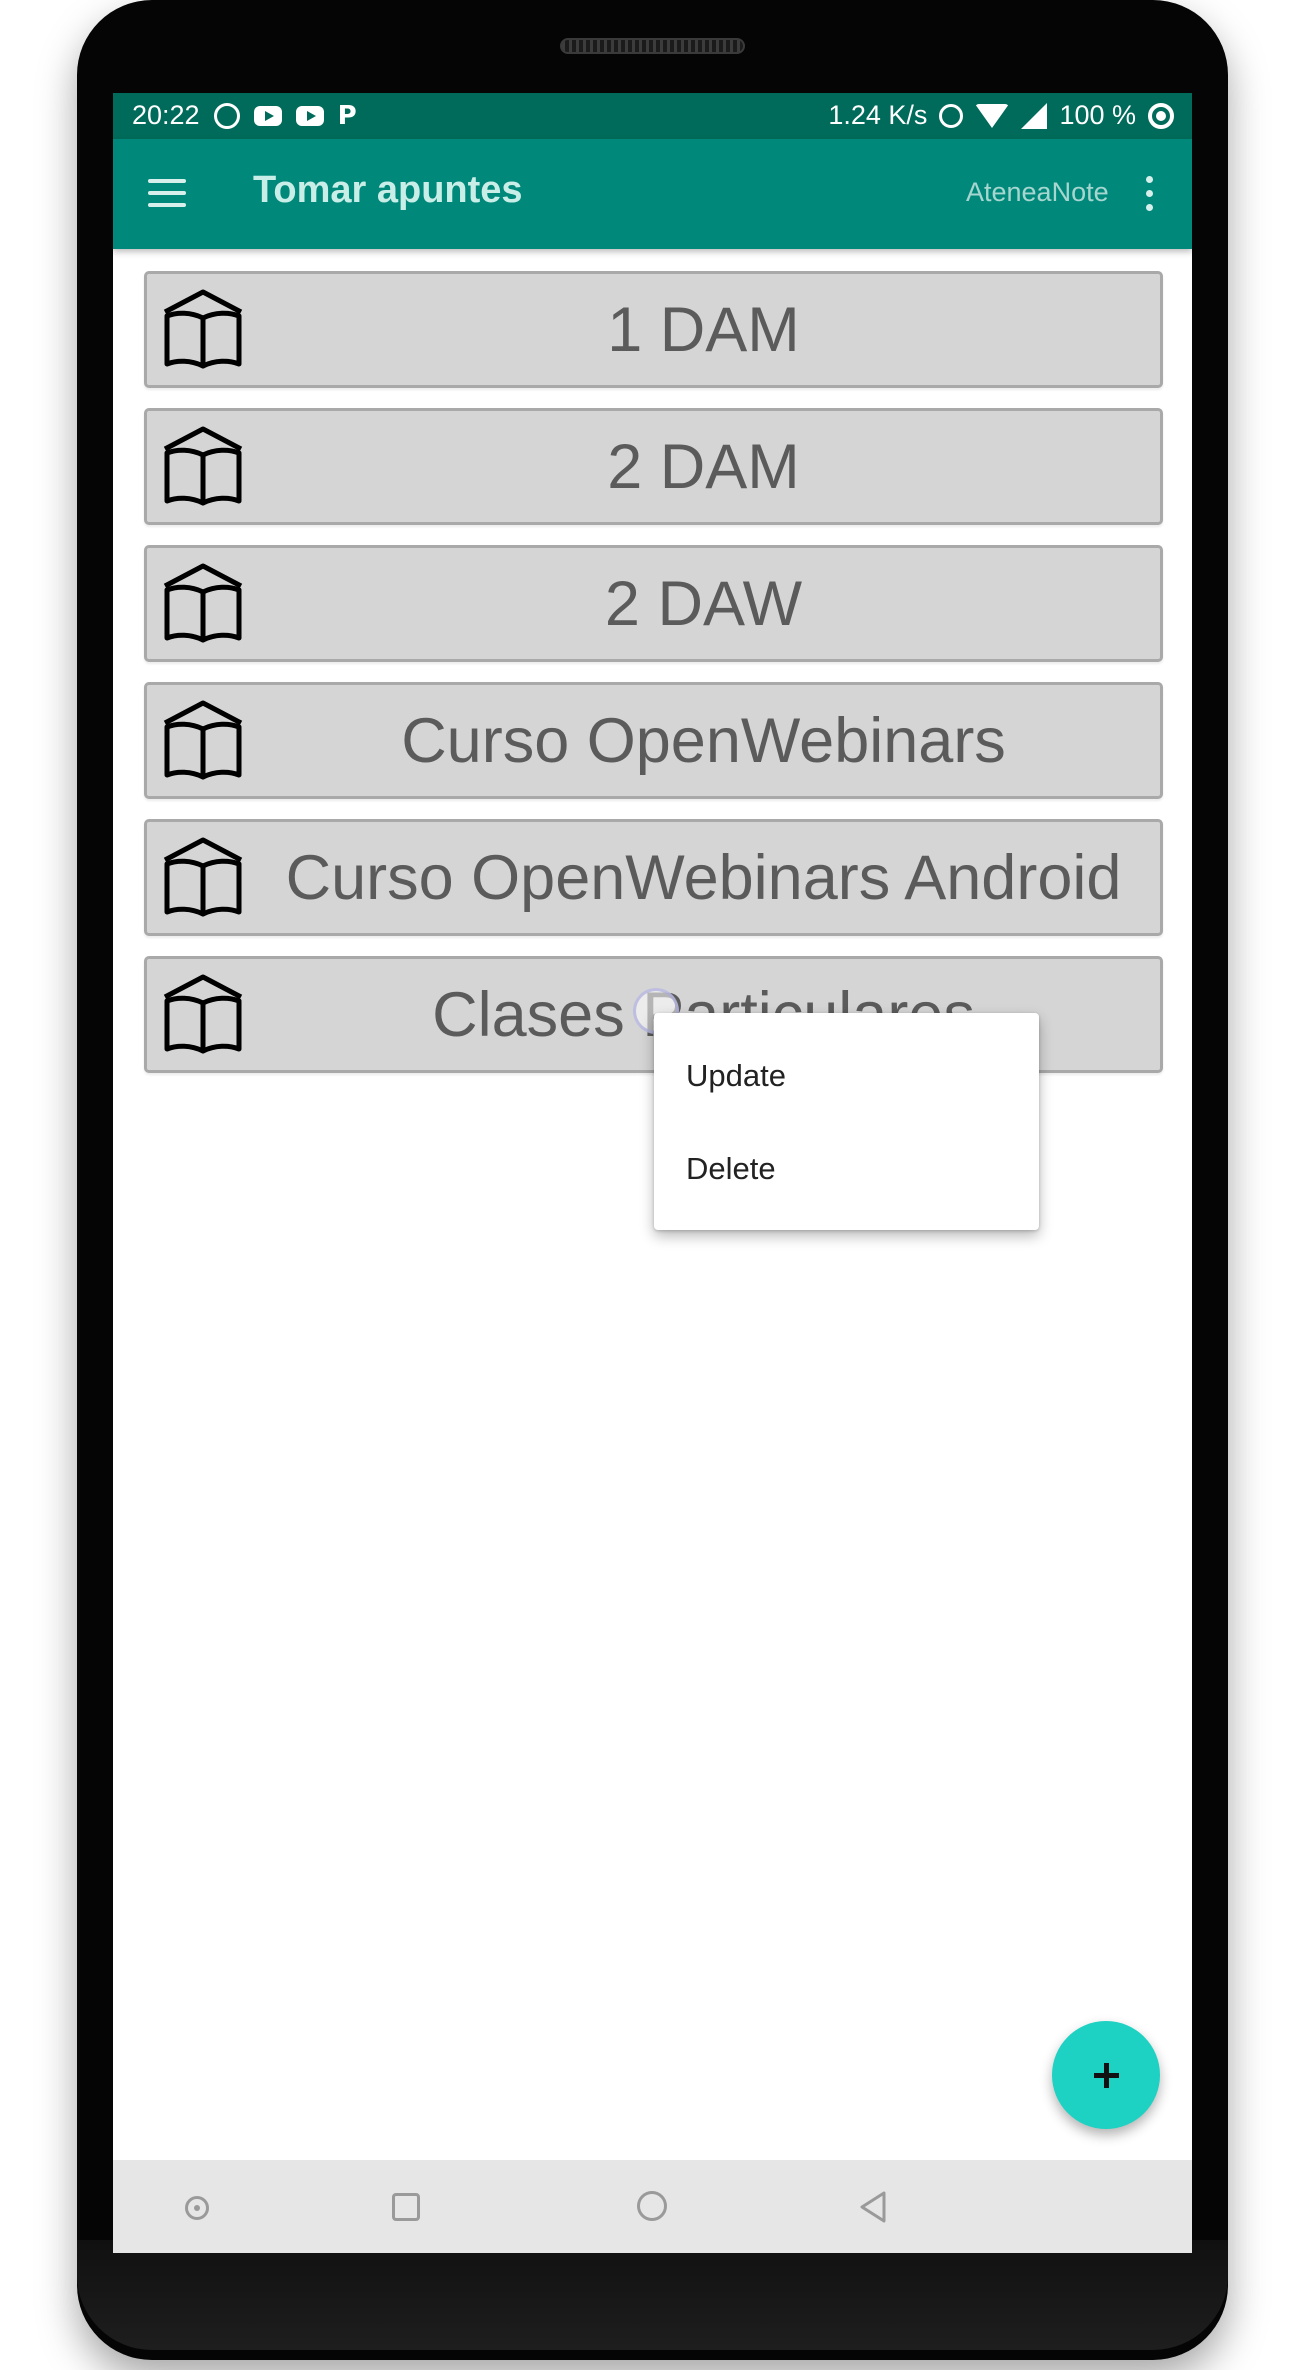 The image size is (1305, 2370). What do you see at coordinates (347, 115) in the screenshot?
I see `pocket-casts-icon: P` at bounding box center [347, 115].